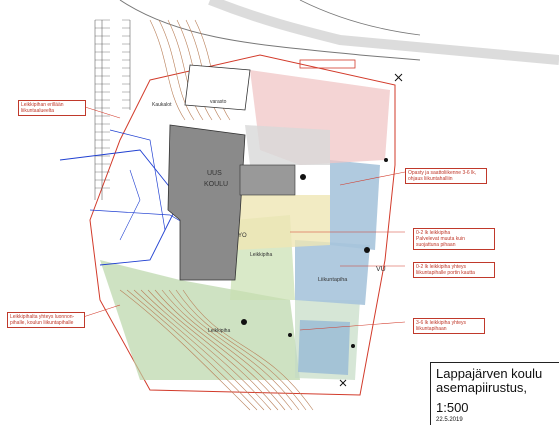 This screenshot has height=425, width=559. Describe the element at coordinates (381, 269) in the screenshot. I see `vu-label: VU` at that location.